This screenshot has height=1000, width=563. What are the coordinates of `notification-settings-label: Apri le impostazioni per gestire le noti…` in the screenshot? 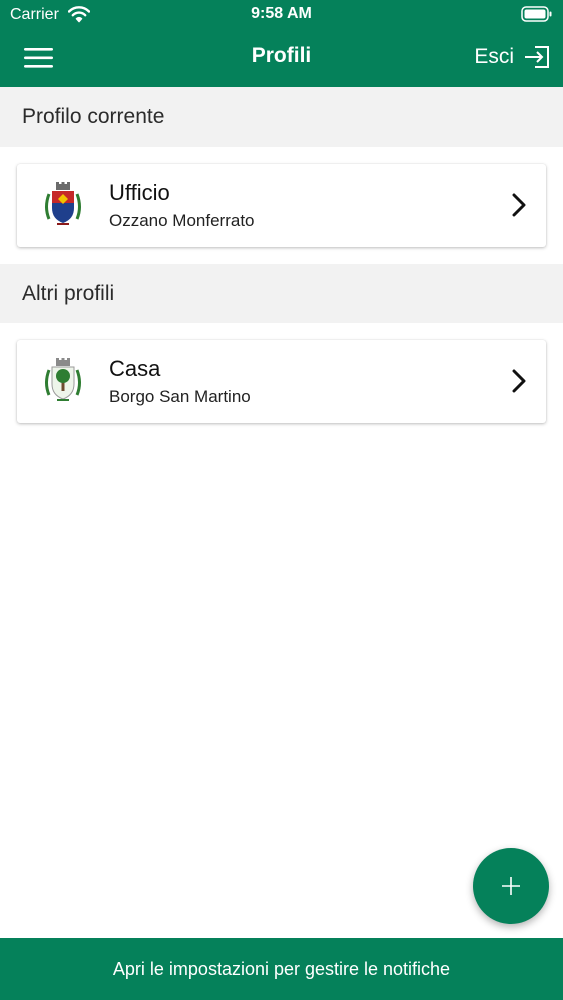 It's located at (281, 969).